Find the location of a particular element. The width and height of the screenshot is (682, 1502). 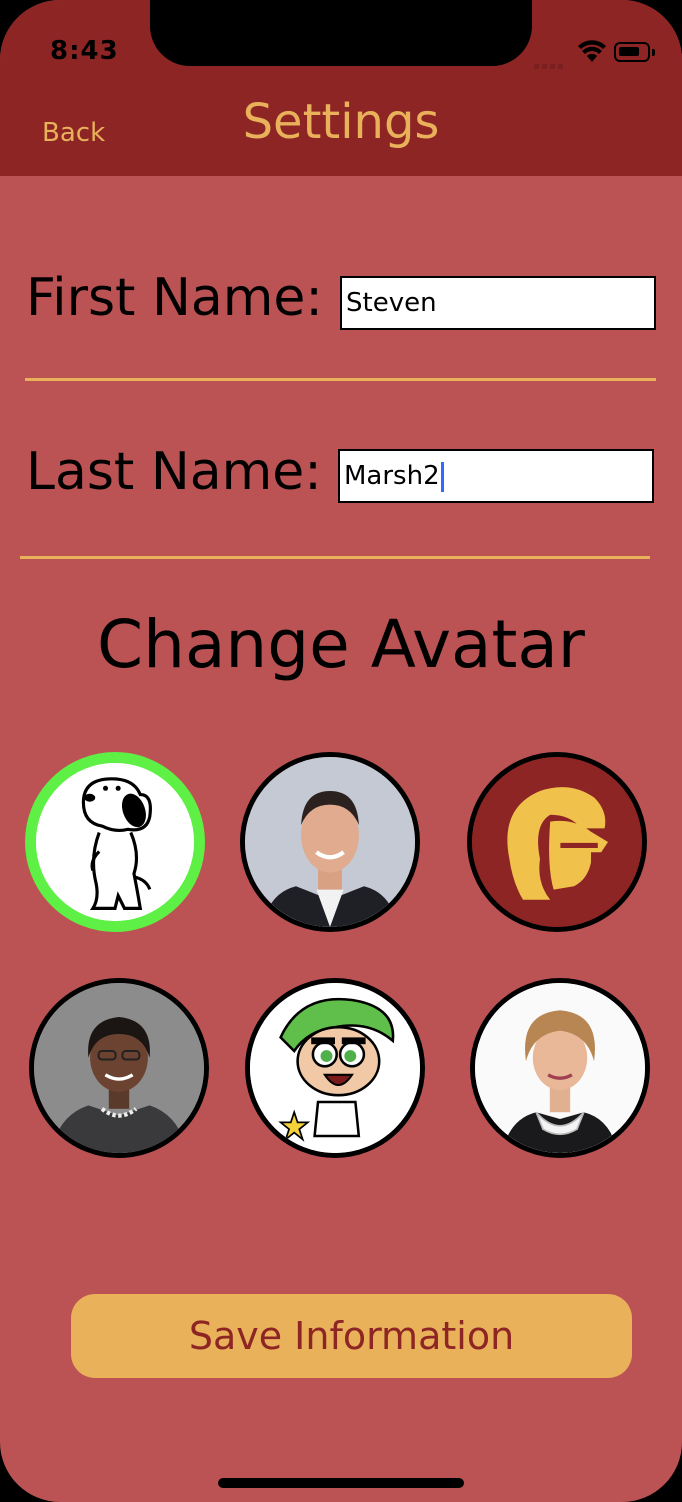

status-icons is located at coordinates (596, 53).